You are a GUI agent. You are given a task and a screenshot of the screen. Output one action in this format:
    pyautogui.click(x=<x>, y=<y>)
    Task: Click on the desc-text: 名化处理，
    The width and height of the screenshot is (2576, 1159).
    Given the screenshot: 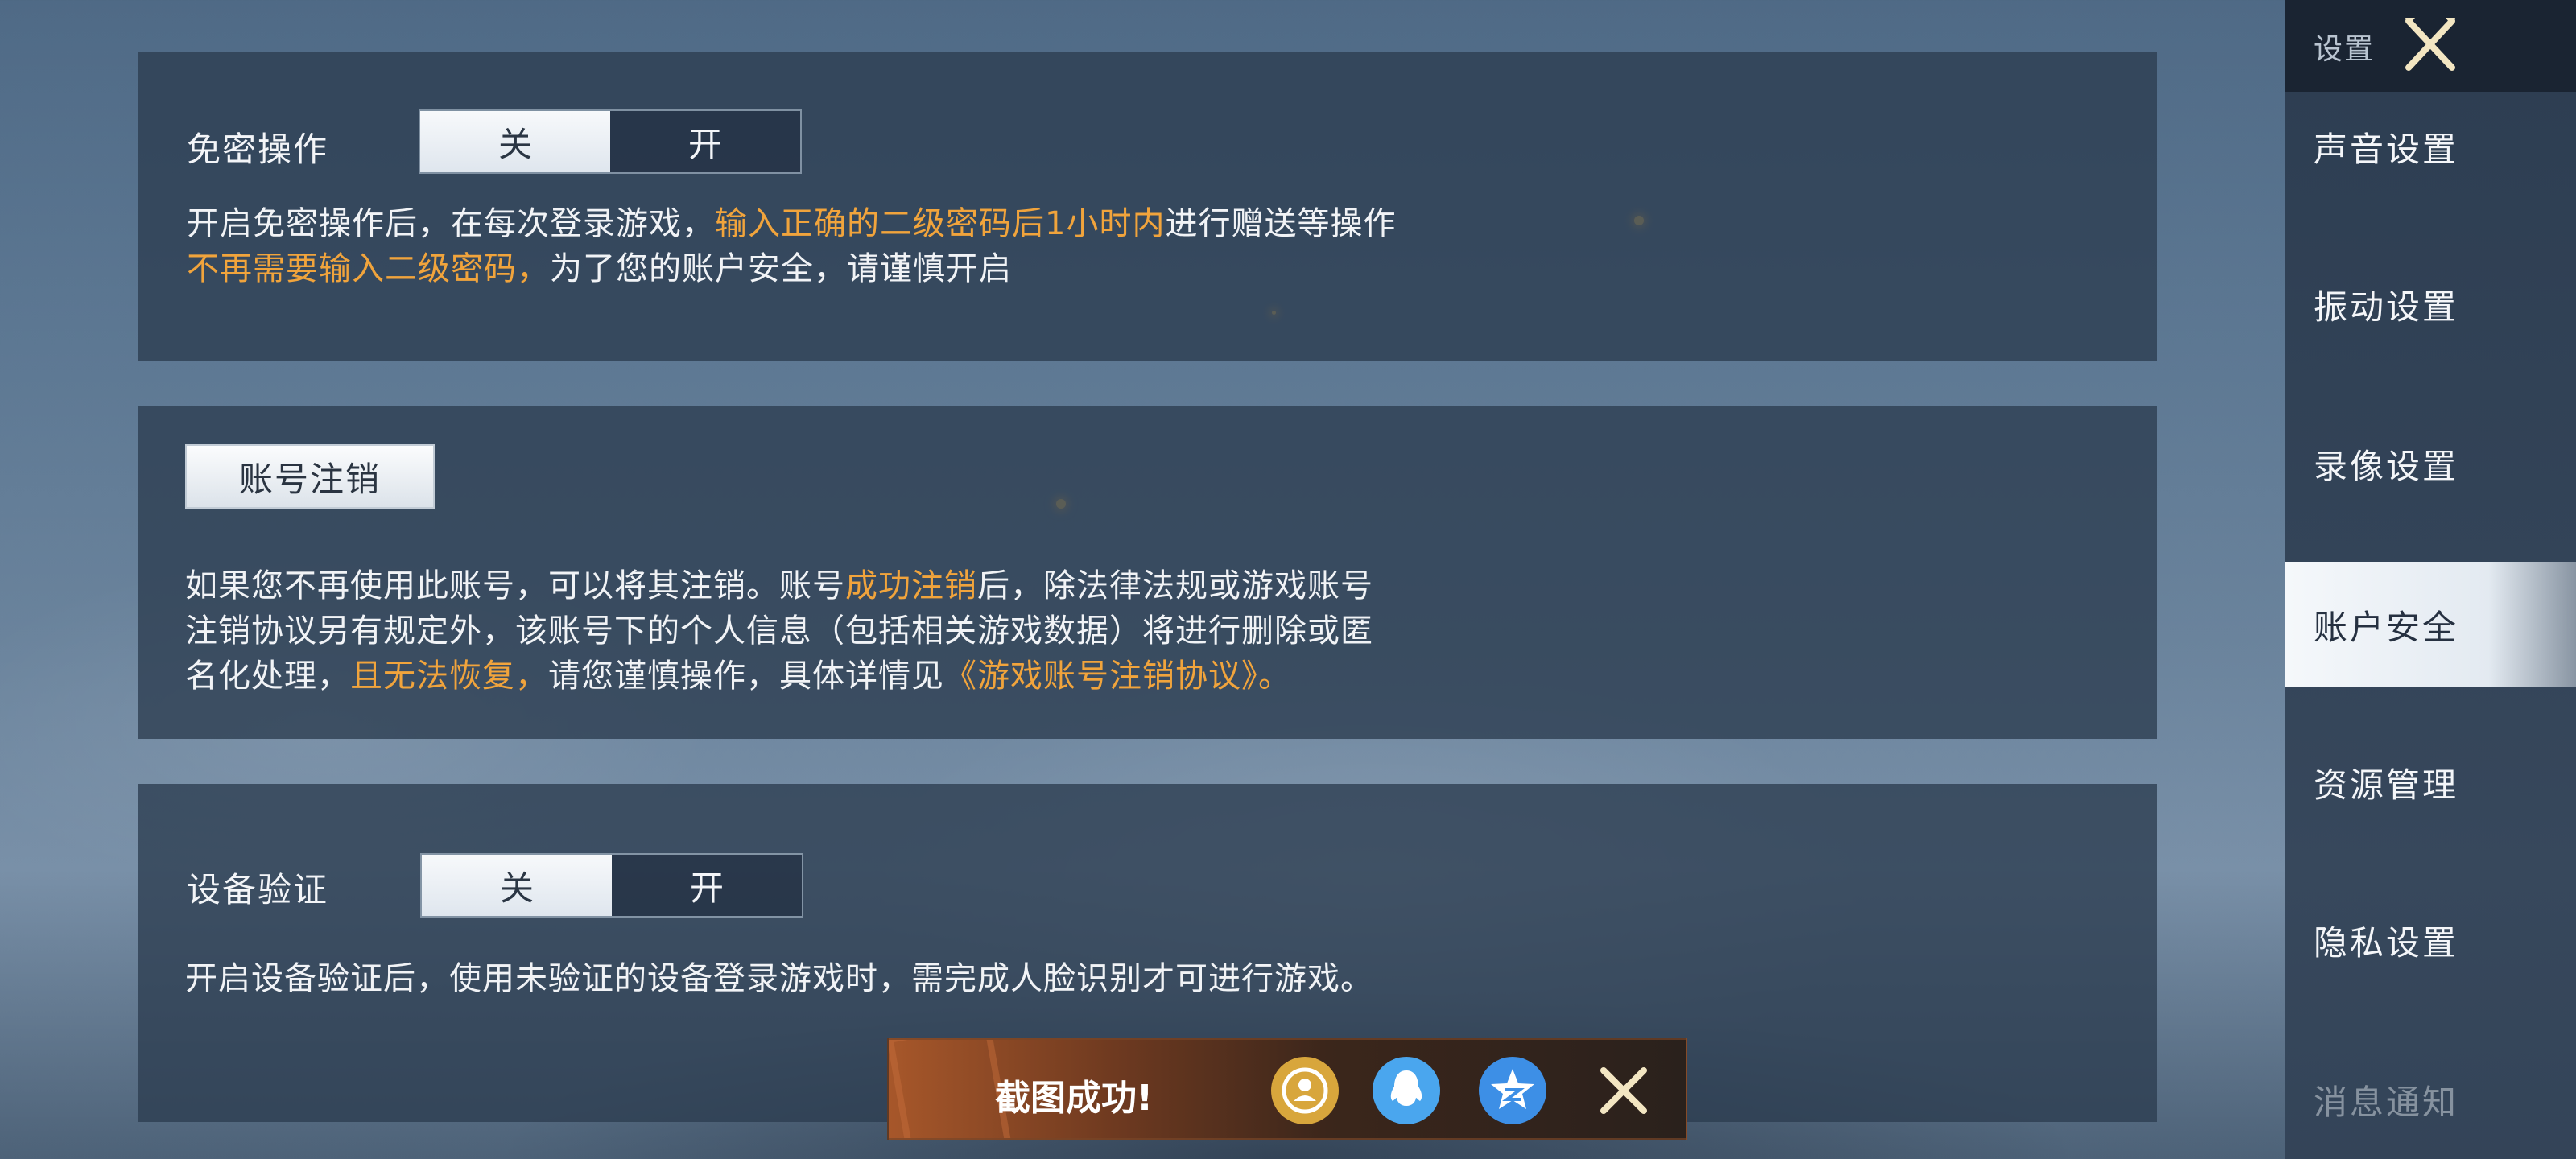 What is the action you would take?
    pyautogui.click(x=267, y=676)
    